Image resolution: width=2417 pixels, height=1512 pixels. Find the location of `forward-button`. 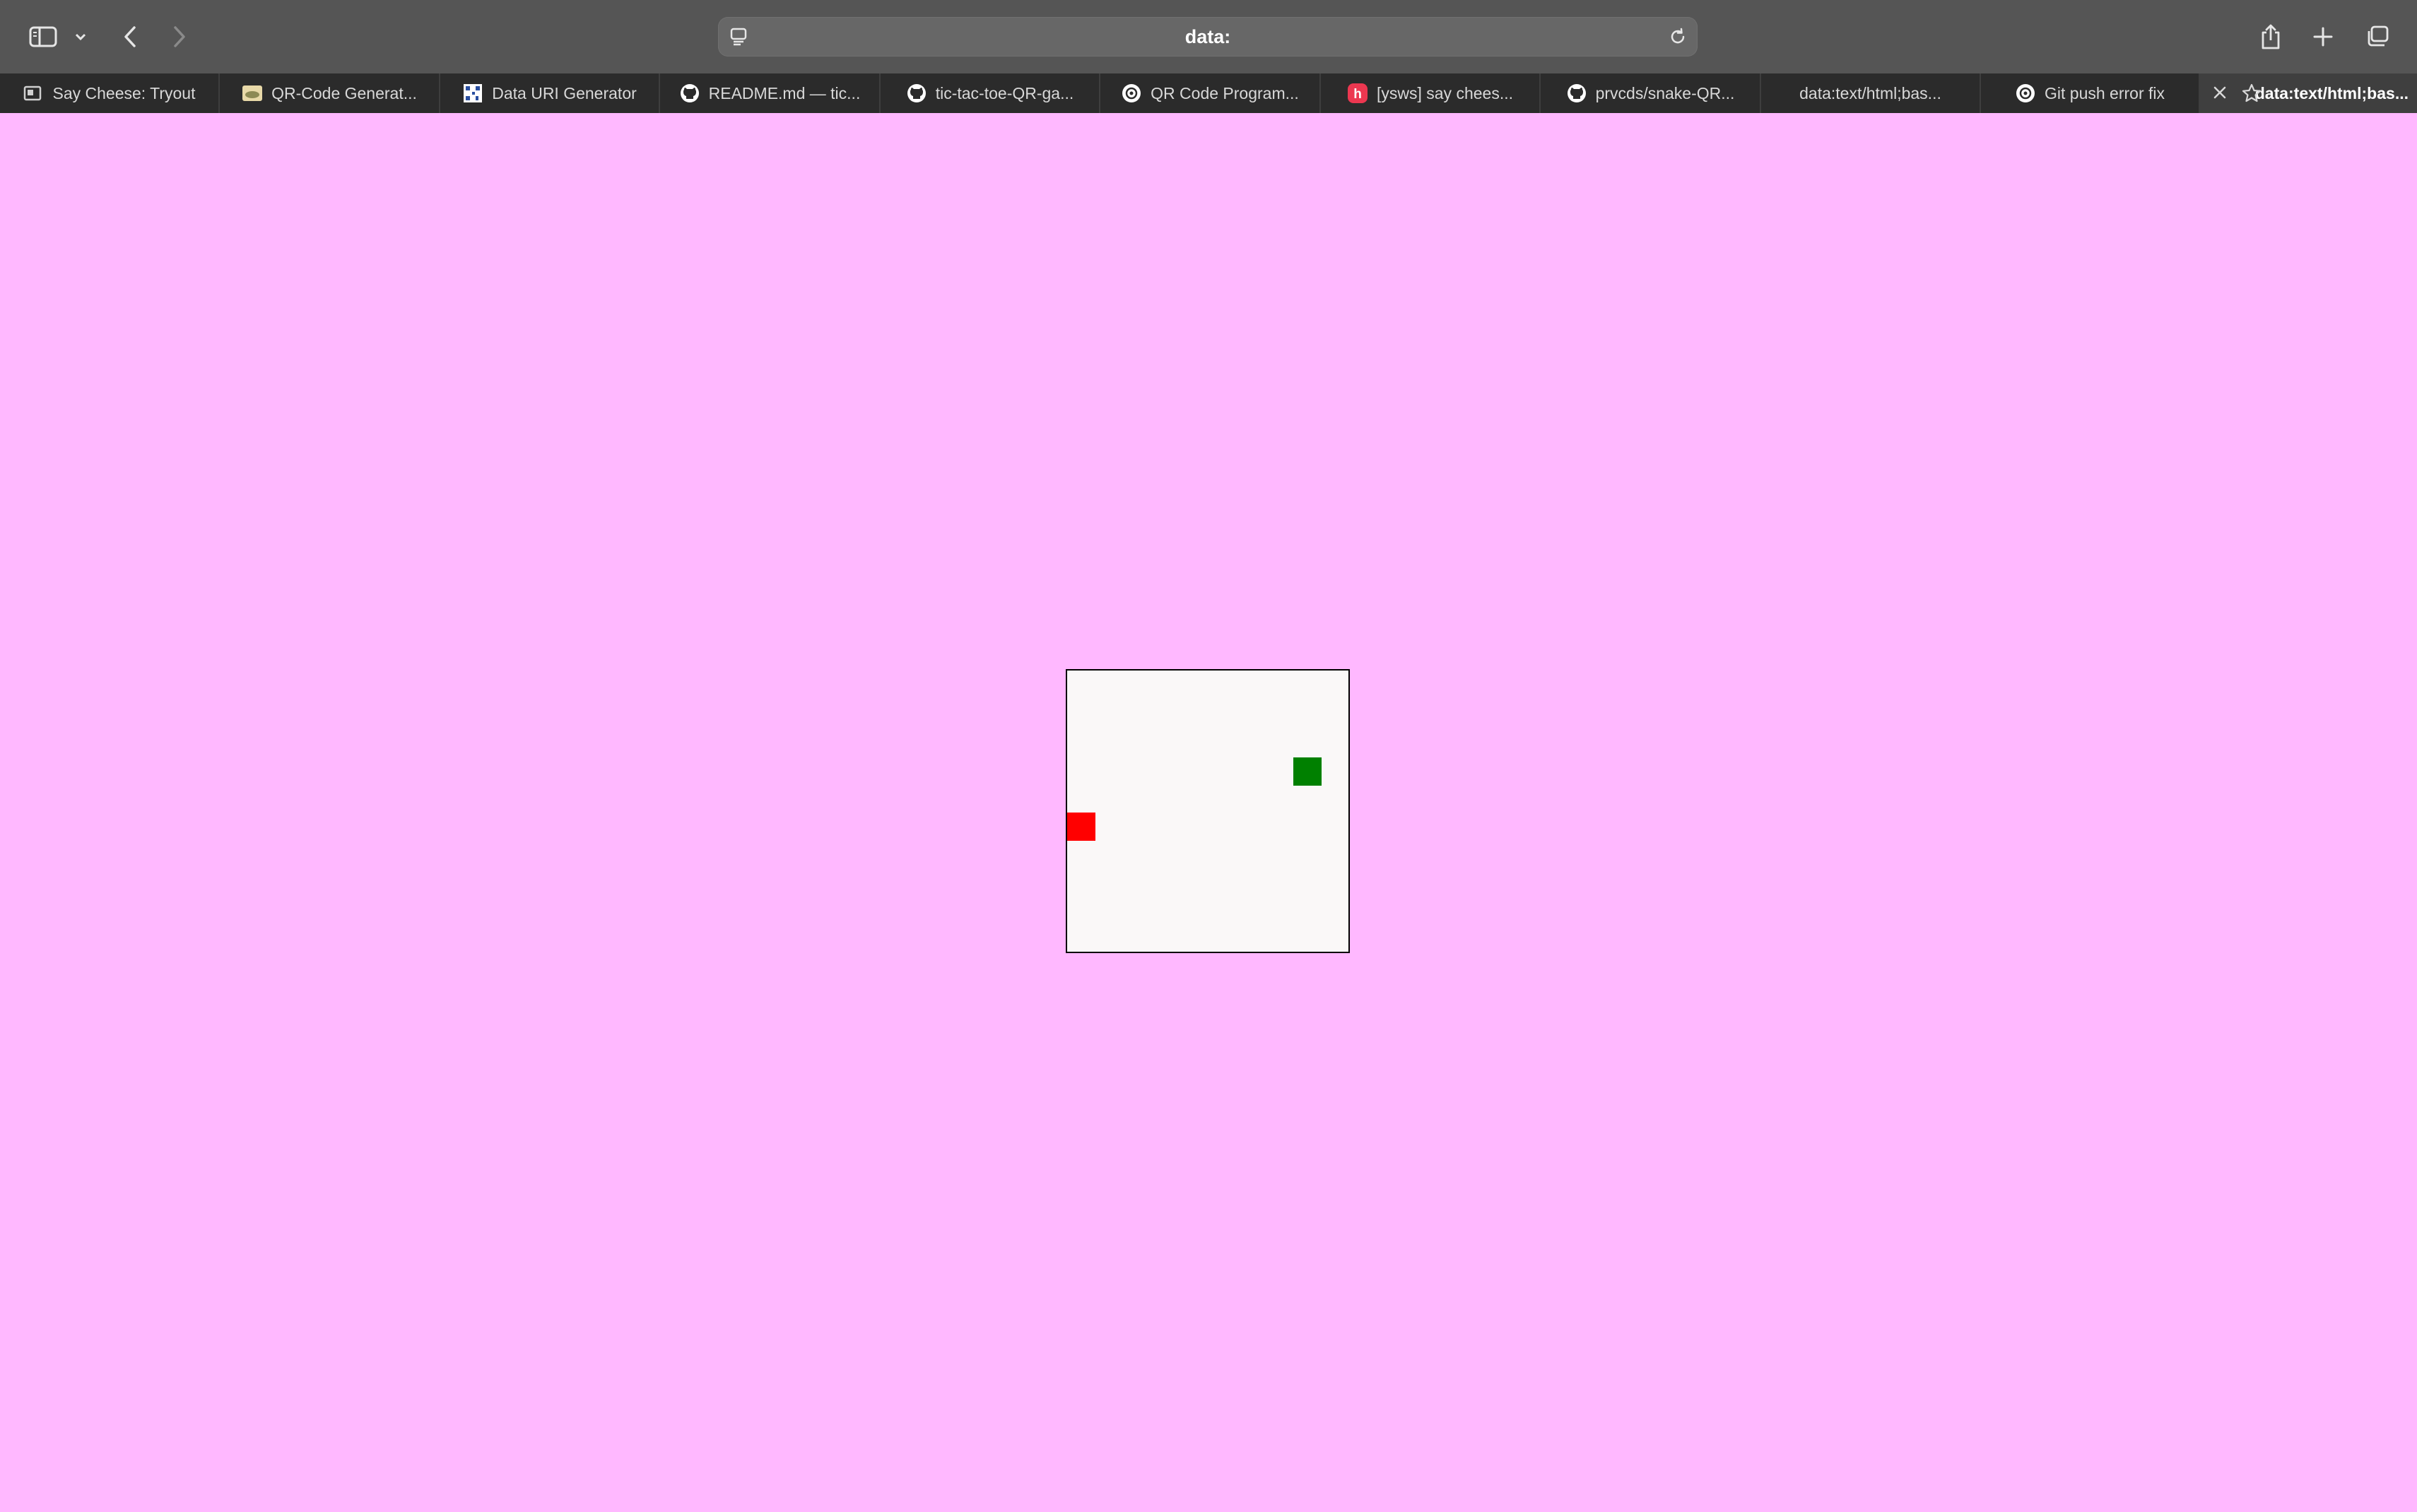

forward-button is located at coordinates (179, 37).